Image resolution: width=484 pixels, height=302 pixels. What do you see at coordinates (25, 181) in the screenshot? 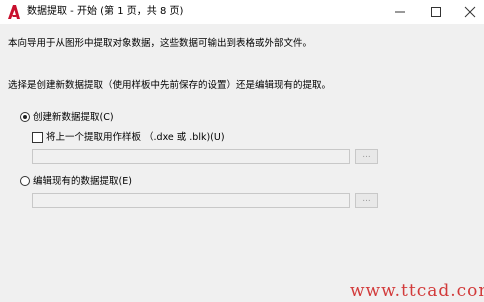
I see `edit-existing-radio` at bounding box center [25, 181].